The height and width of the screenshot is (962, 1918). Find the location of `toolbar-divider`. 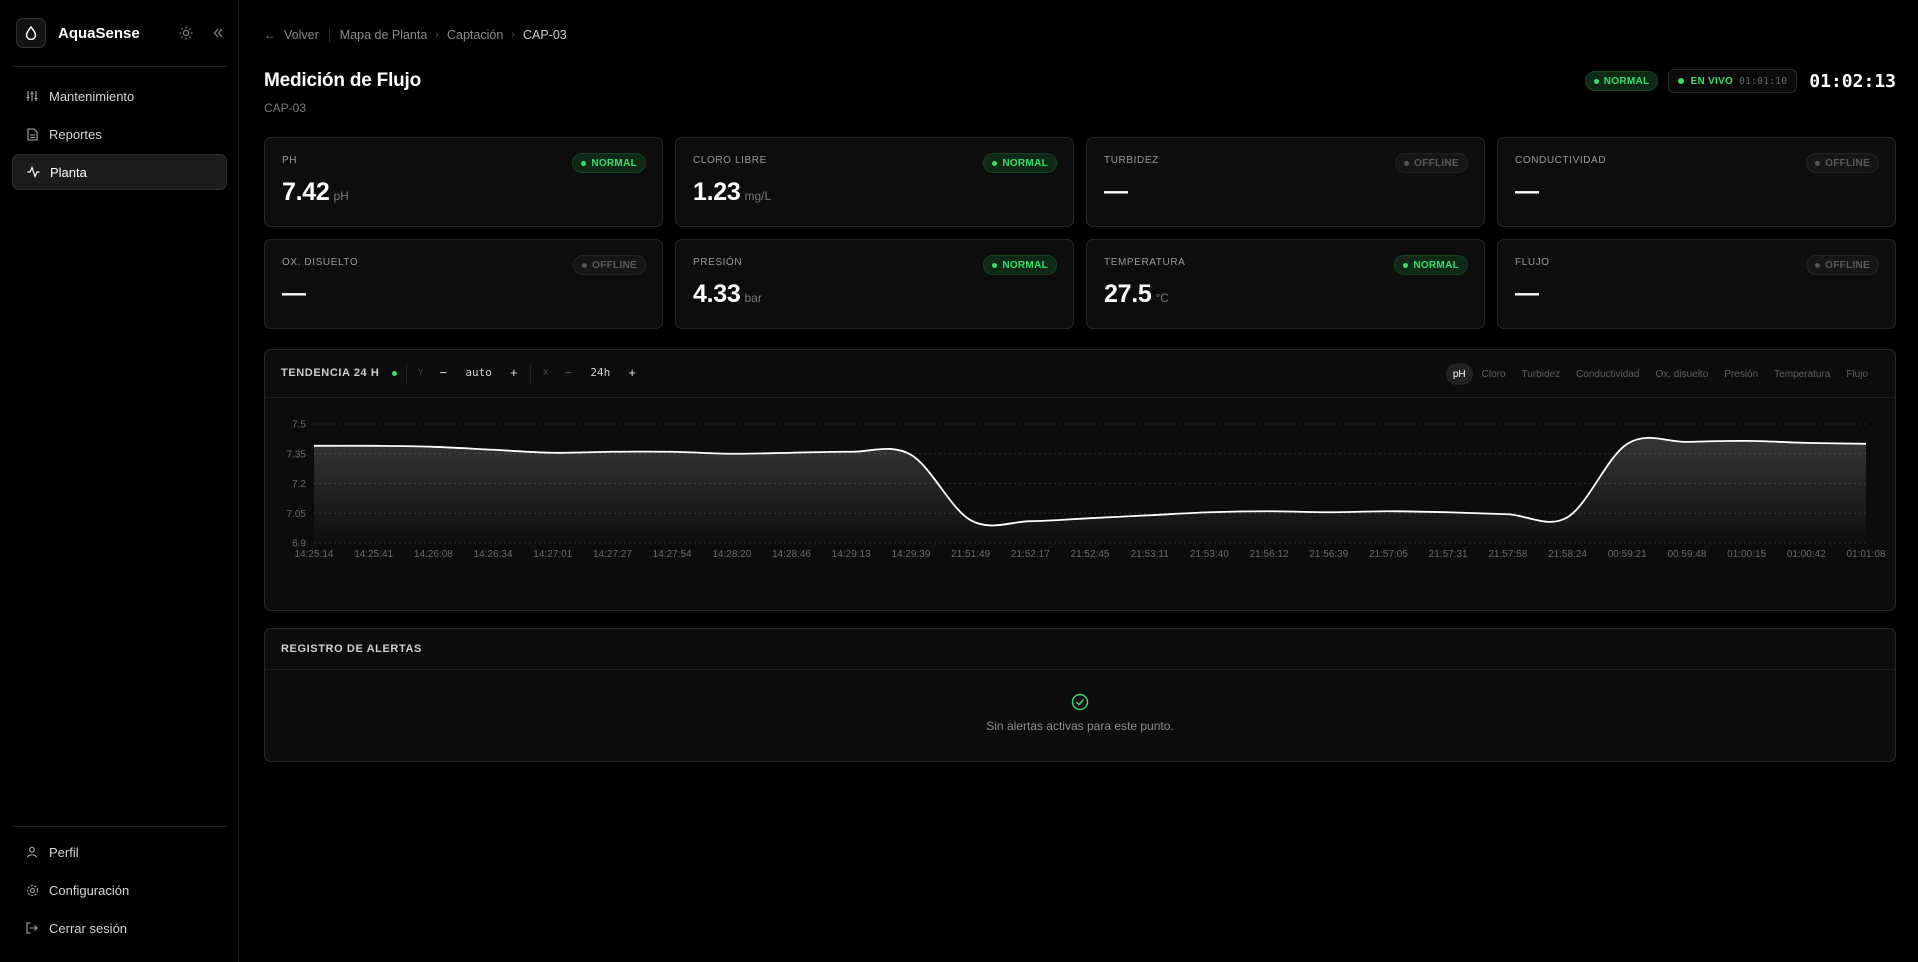

toolbar-divider is located at coordinates (406, 374).